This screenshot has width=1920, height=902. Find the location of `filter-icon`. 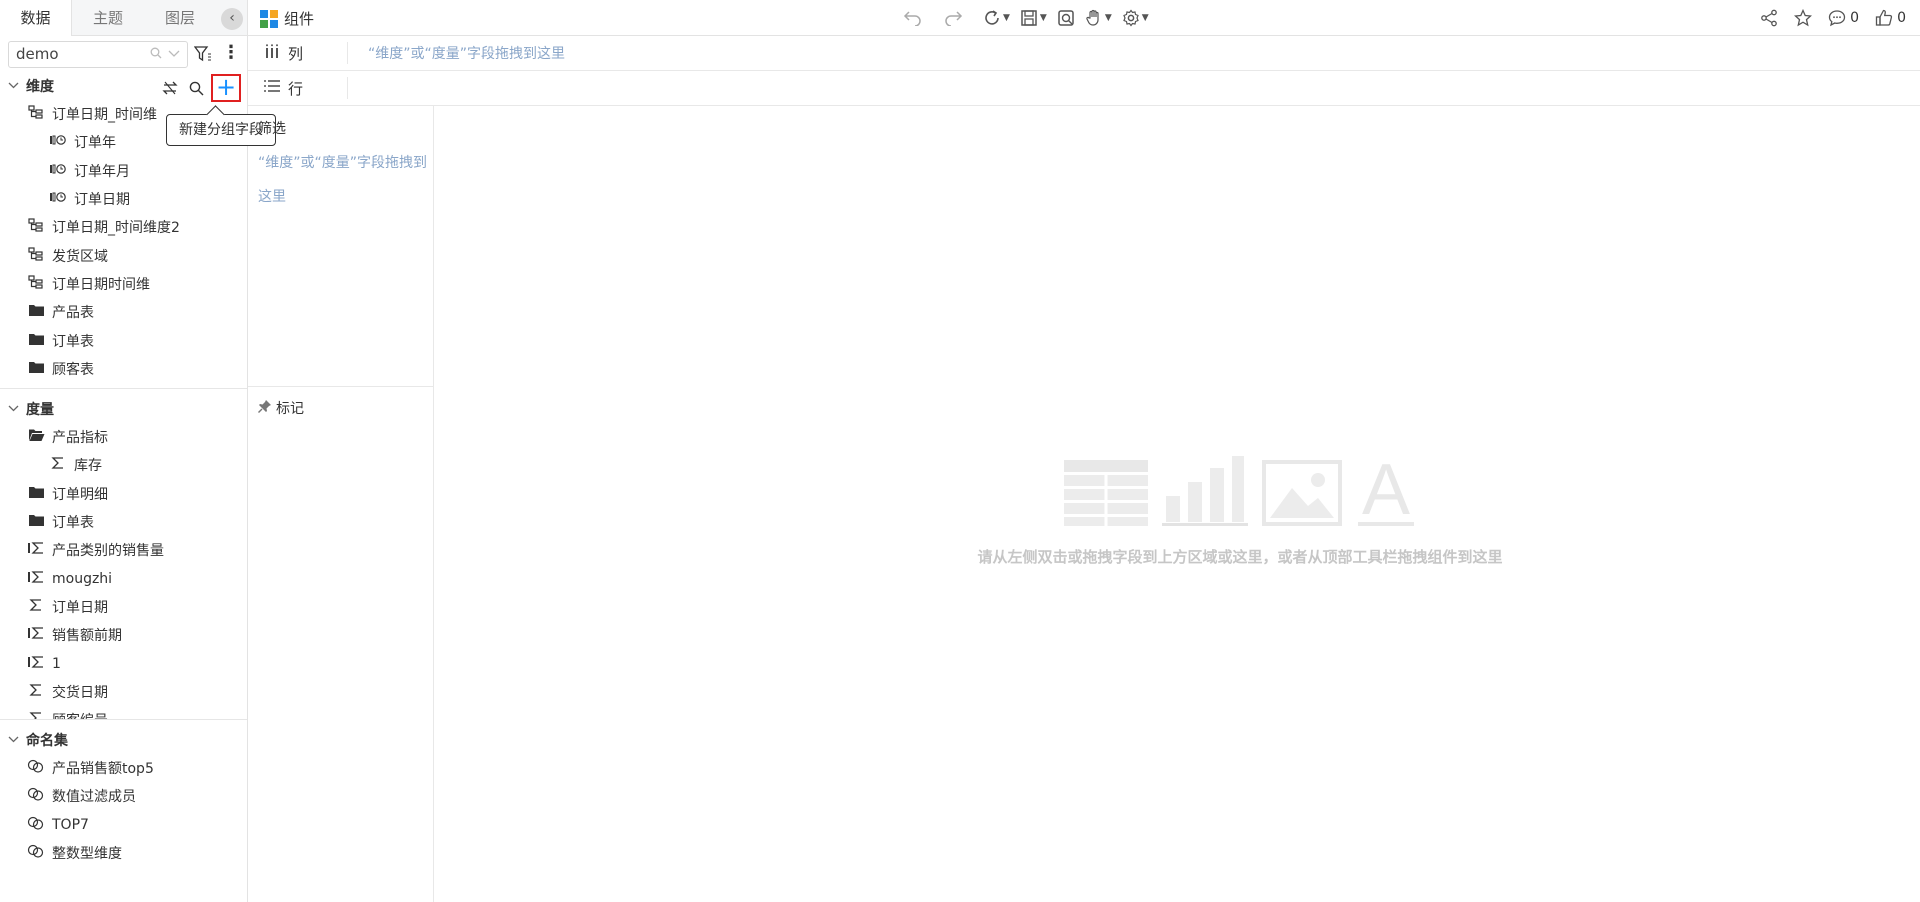

filter-icon is located at coordinates (202, 54).